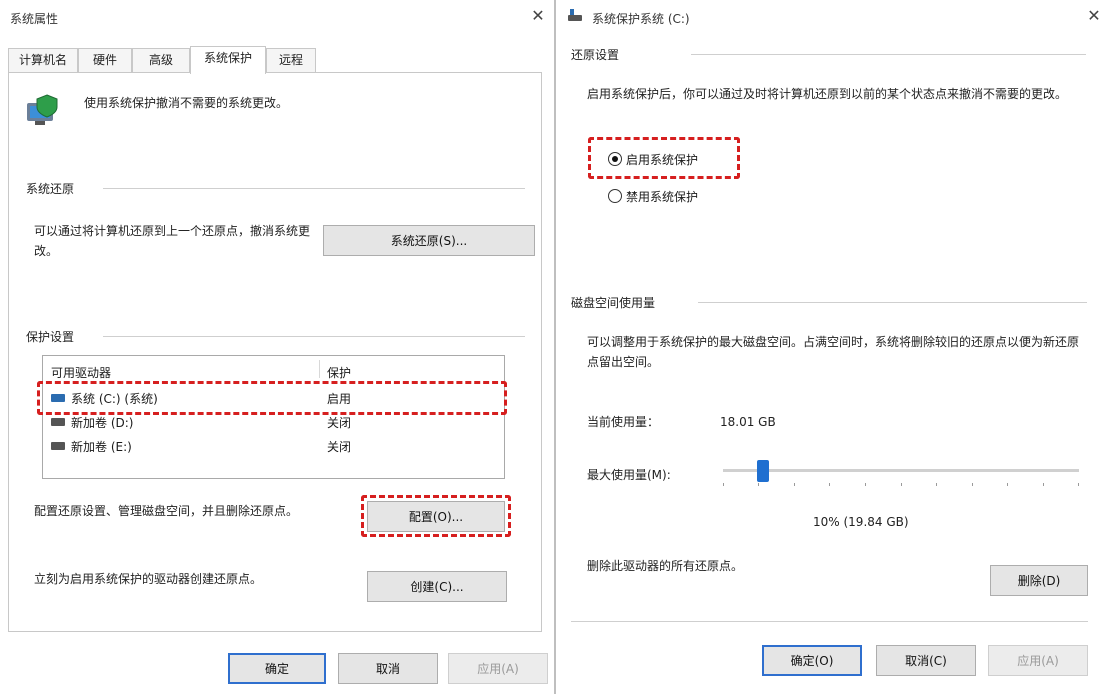  I want to click on column-separator, so click(319, 369).